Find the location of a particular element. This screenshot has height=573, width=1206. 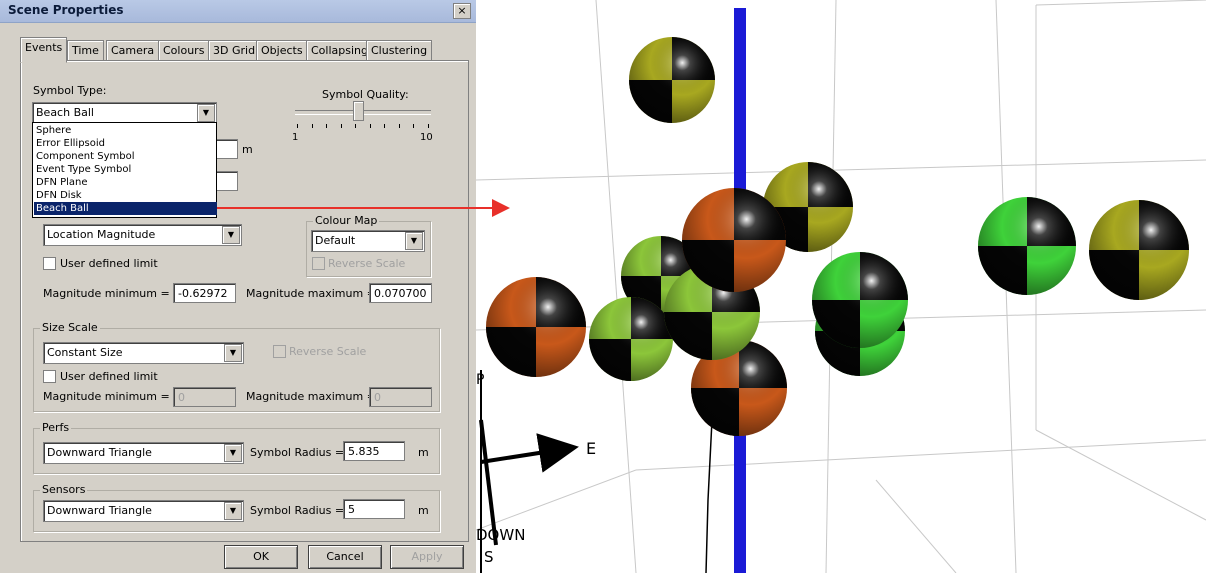

apply-button: Apply is located at coordinates (427, 557).